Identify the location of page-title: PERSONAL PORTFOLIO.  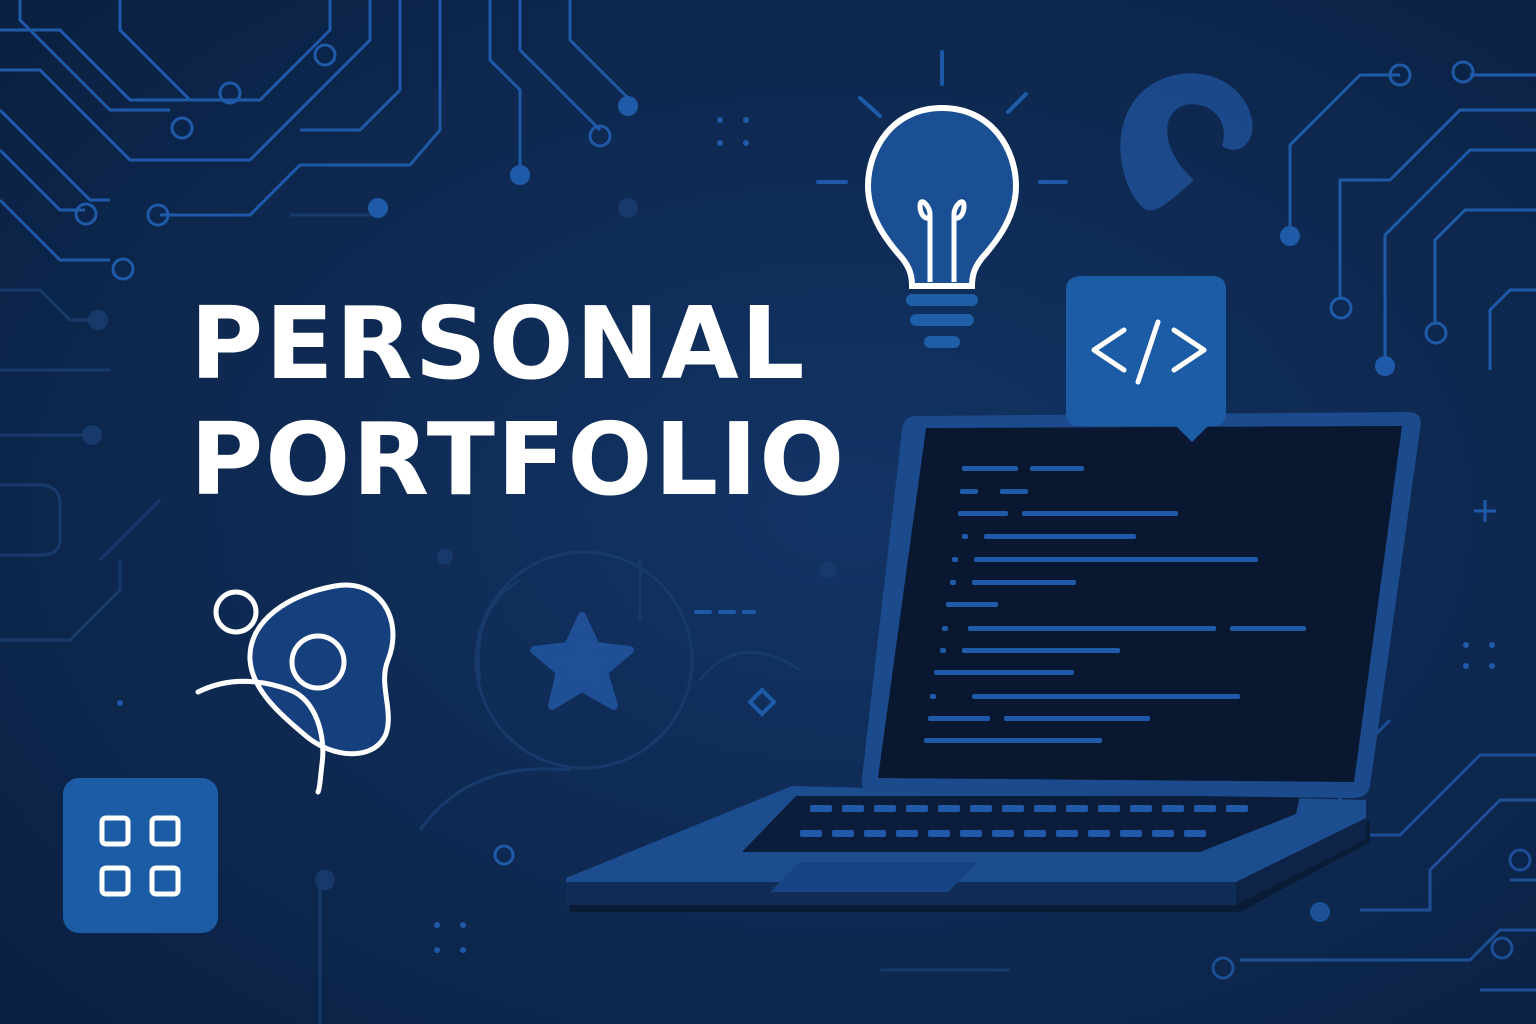
(518, 402).